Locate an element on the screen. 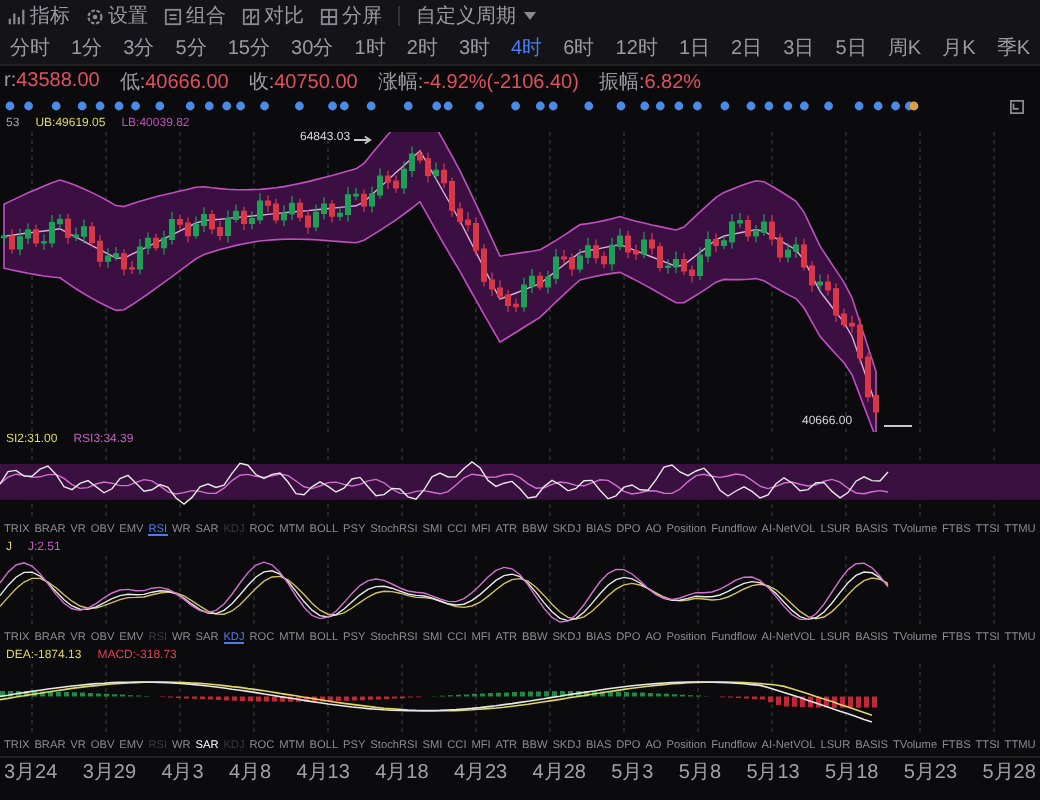 This screenshot has width=1040, height=800. date-label: 4月3 is located at coordinates (182, 772).